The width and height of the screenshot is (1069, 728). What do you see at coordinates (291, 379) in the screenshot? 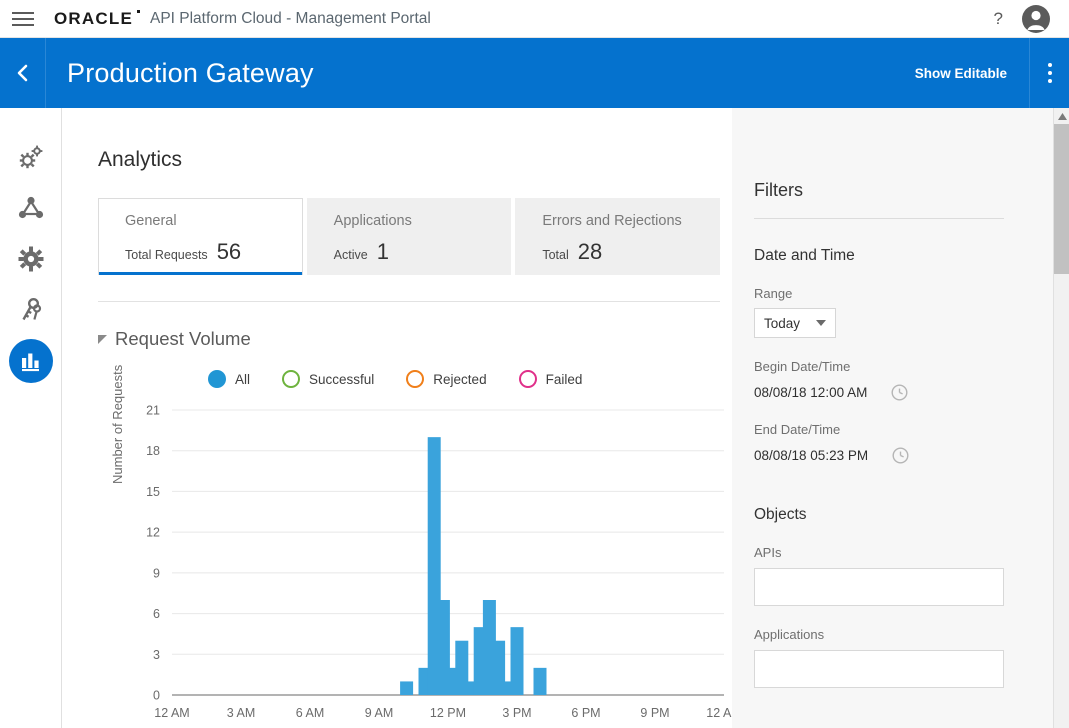
I see `legend-swatch-successful-icon` at bounding box center [291, 379].